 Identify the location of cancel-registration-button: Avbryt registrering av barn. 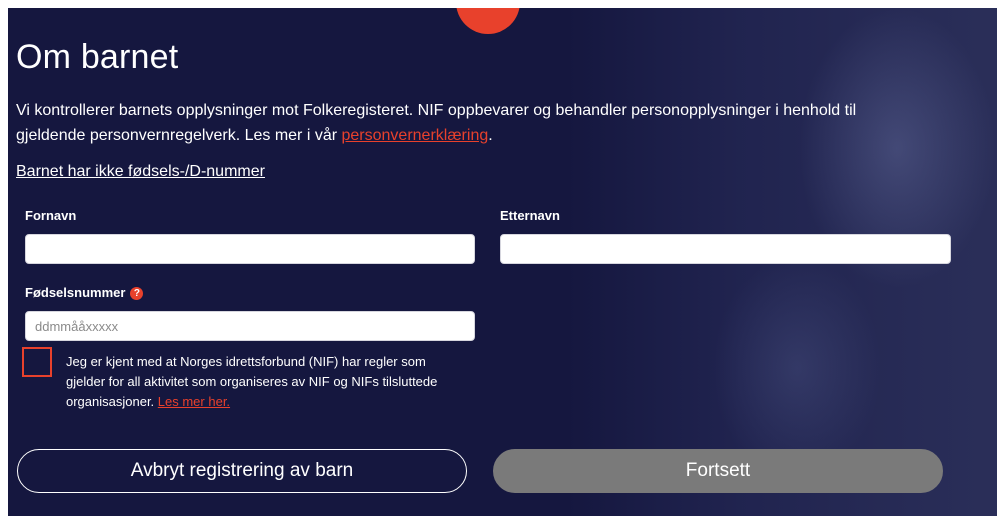
(242, 471).